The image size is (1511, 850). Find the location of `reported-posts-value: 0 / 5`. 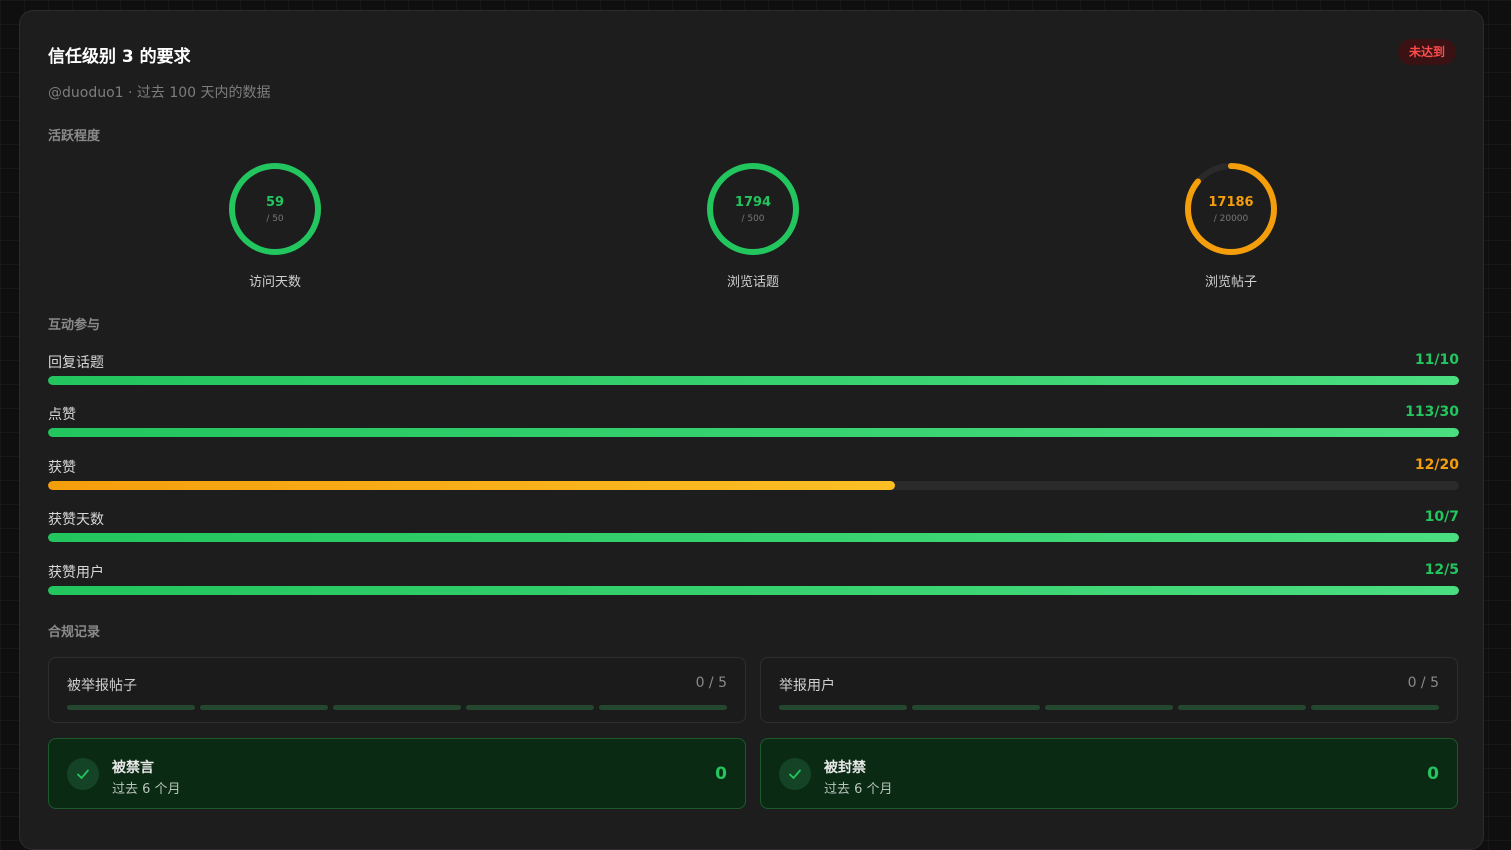

reported-posts-value: 0 / 5 is located at coordinates (711, 683).